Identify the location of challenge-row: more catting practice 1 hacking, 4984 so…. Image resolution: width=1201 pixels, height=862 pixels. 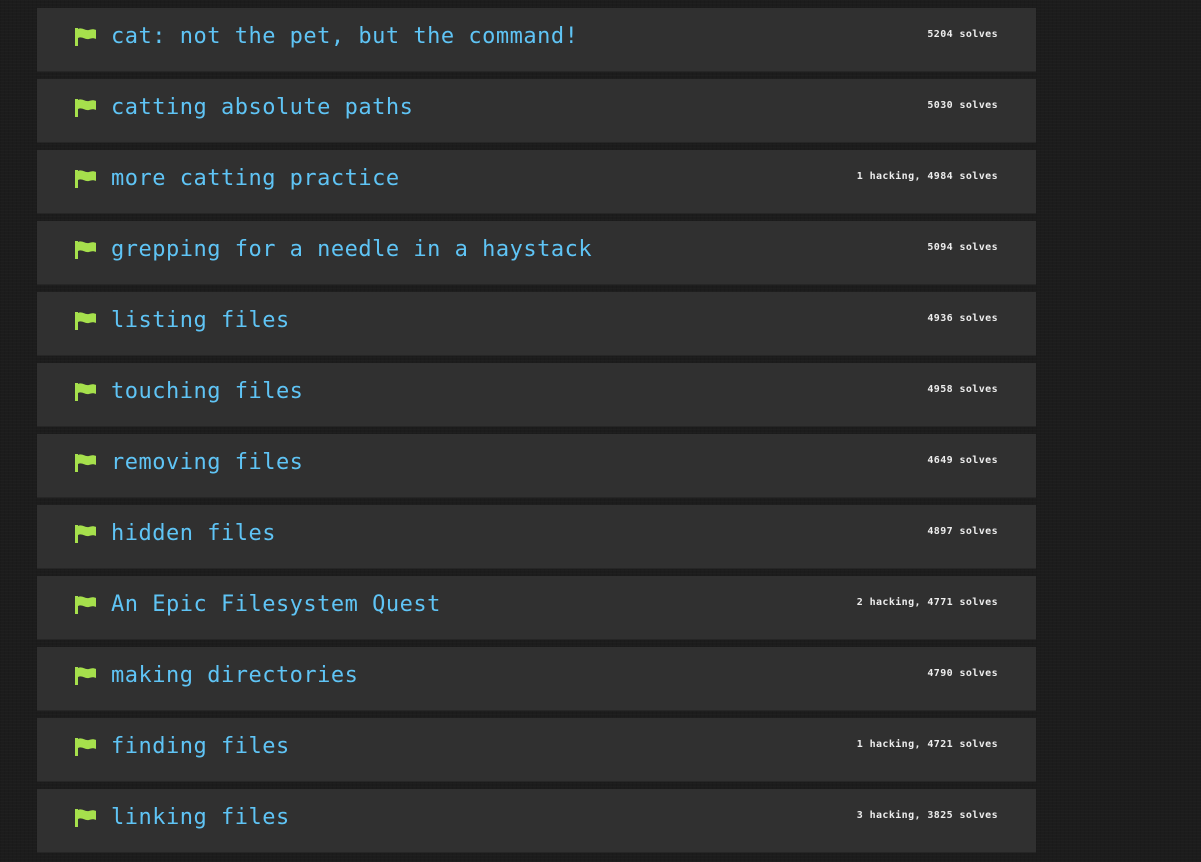
(536, 182).